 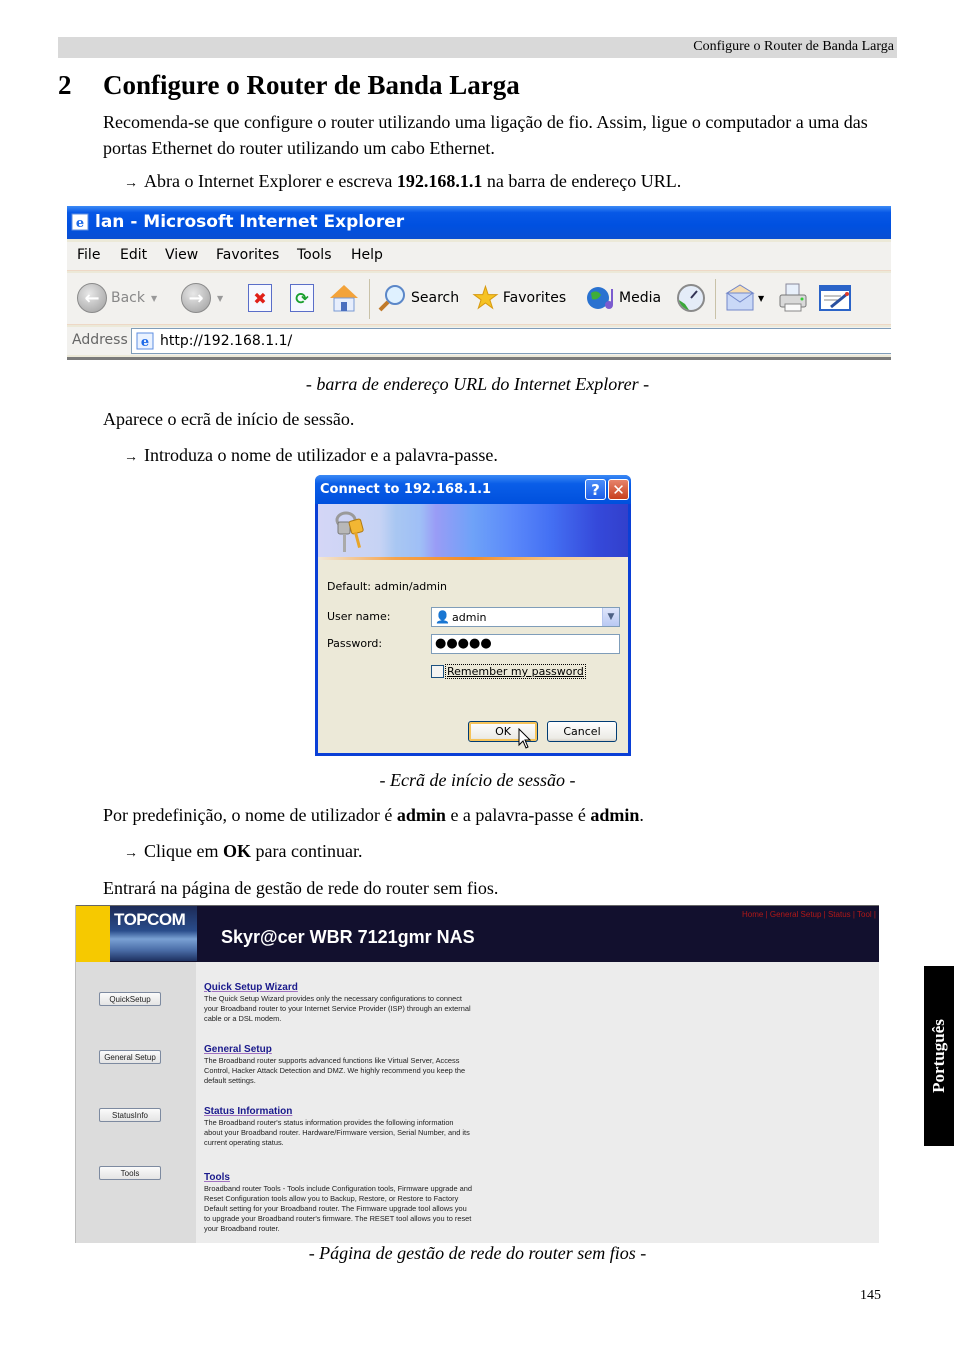 I want to click on section-title: Configure o Router de Banda Larga, so click(x=311, y=85).